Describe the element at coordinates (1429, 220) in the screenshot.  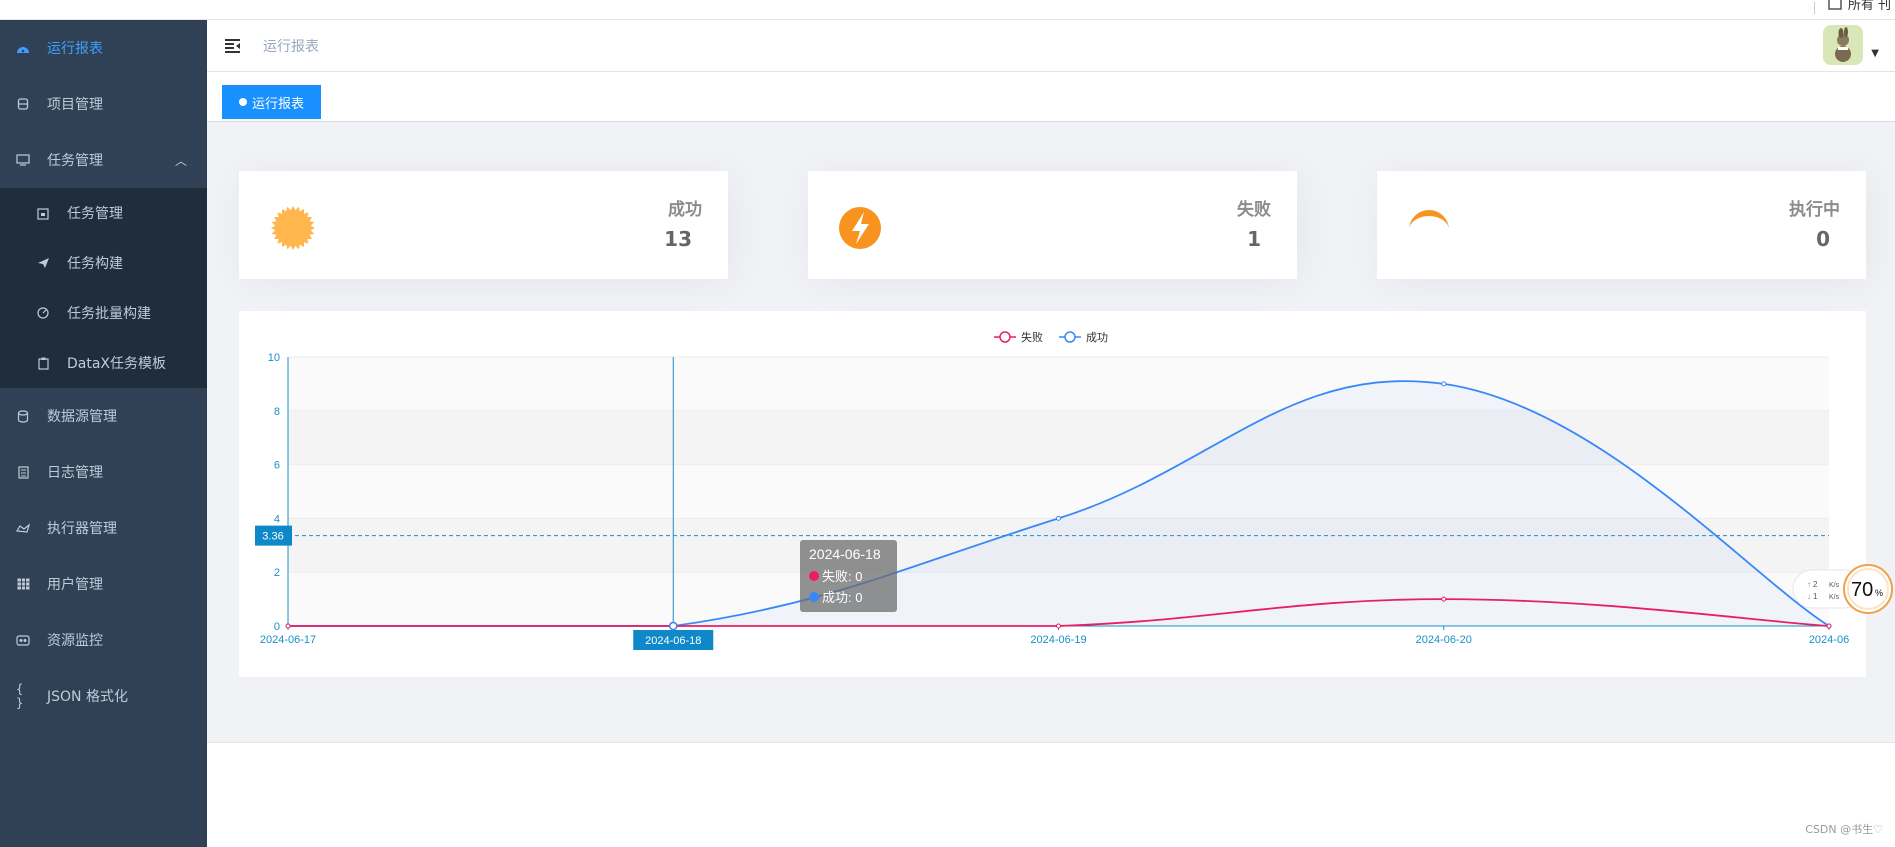
I see `moon-icon` at that location.